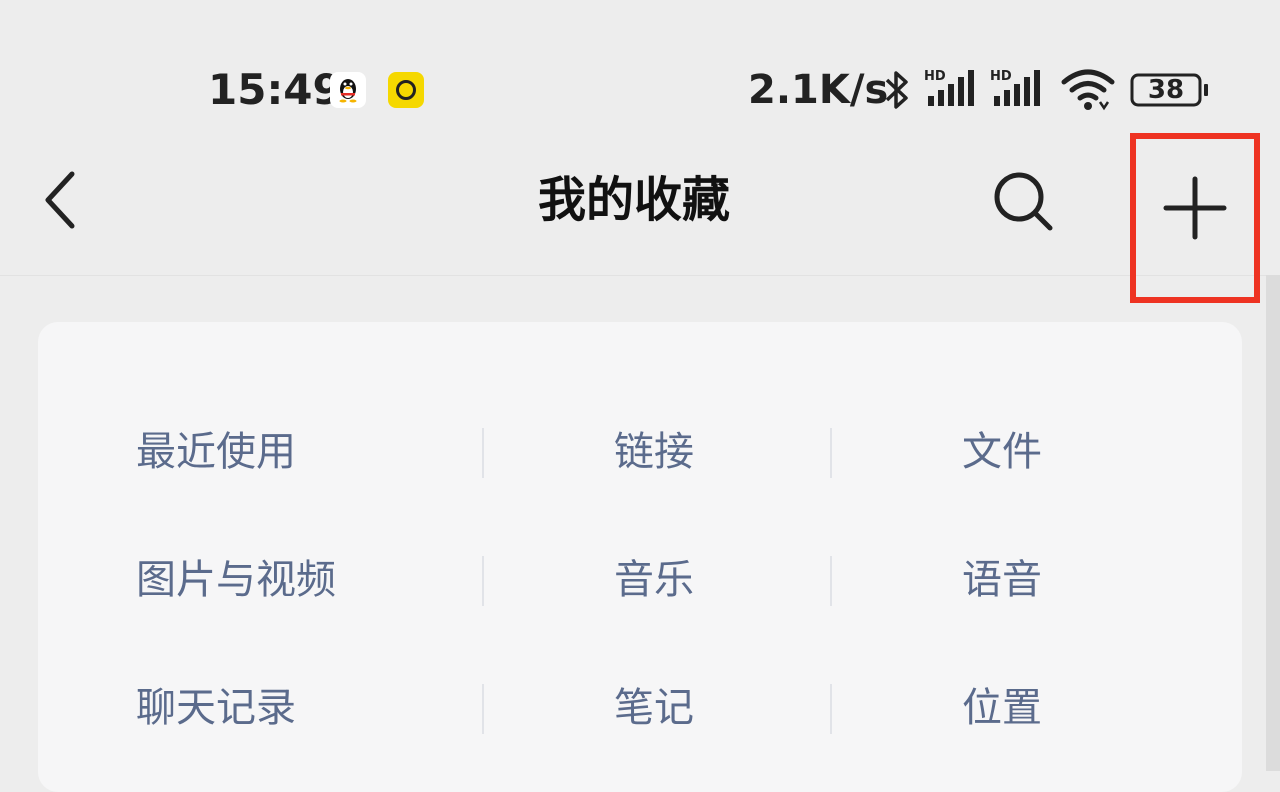 This screenshot has height=792, width=1280. Describe the element at coordinates (216, 452) in the screenshot. I see `category-recent: 最近使用` at that location.